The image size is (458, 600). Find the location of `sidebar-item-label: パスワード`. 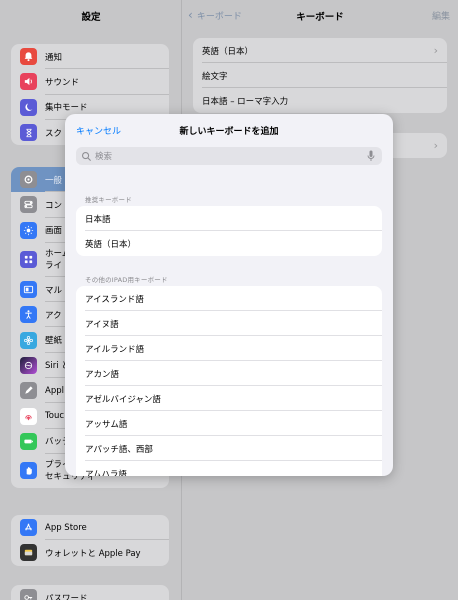

sidebar-item-label: パスワード is located at coordinates (66, 596).